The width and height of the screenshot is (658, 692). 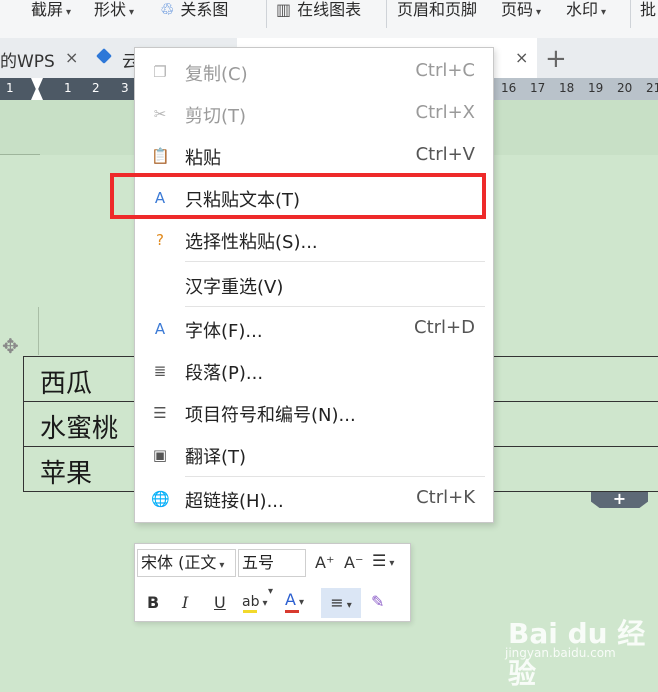 What do you see at coordinates (250, 611) in the screenshot?
I see `highlight-color-swatch` at bounding box center [250, 611].